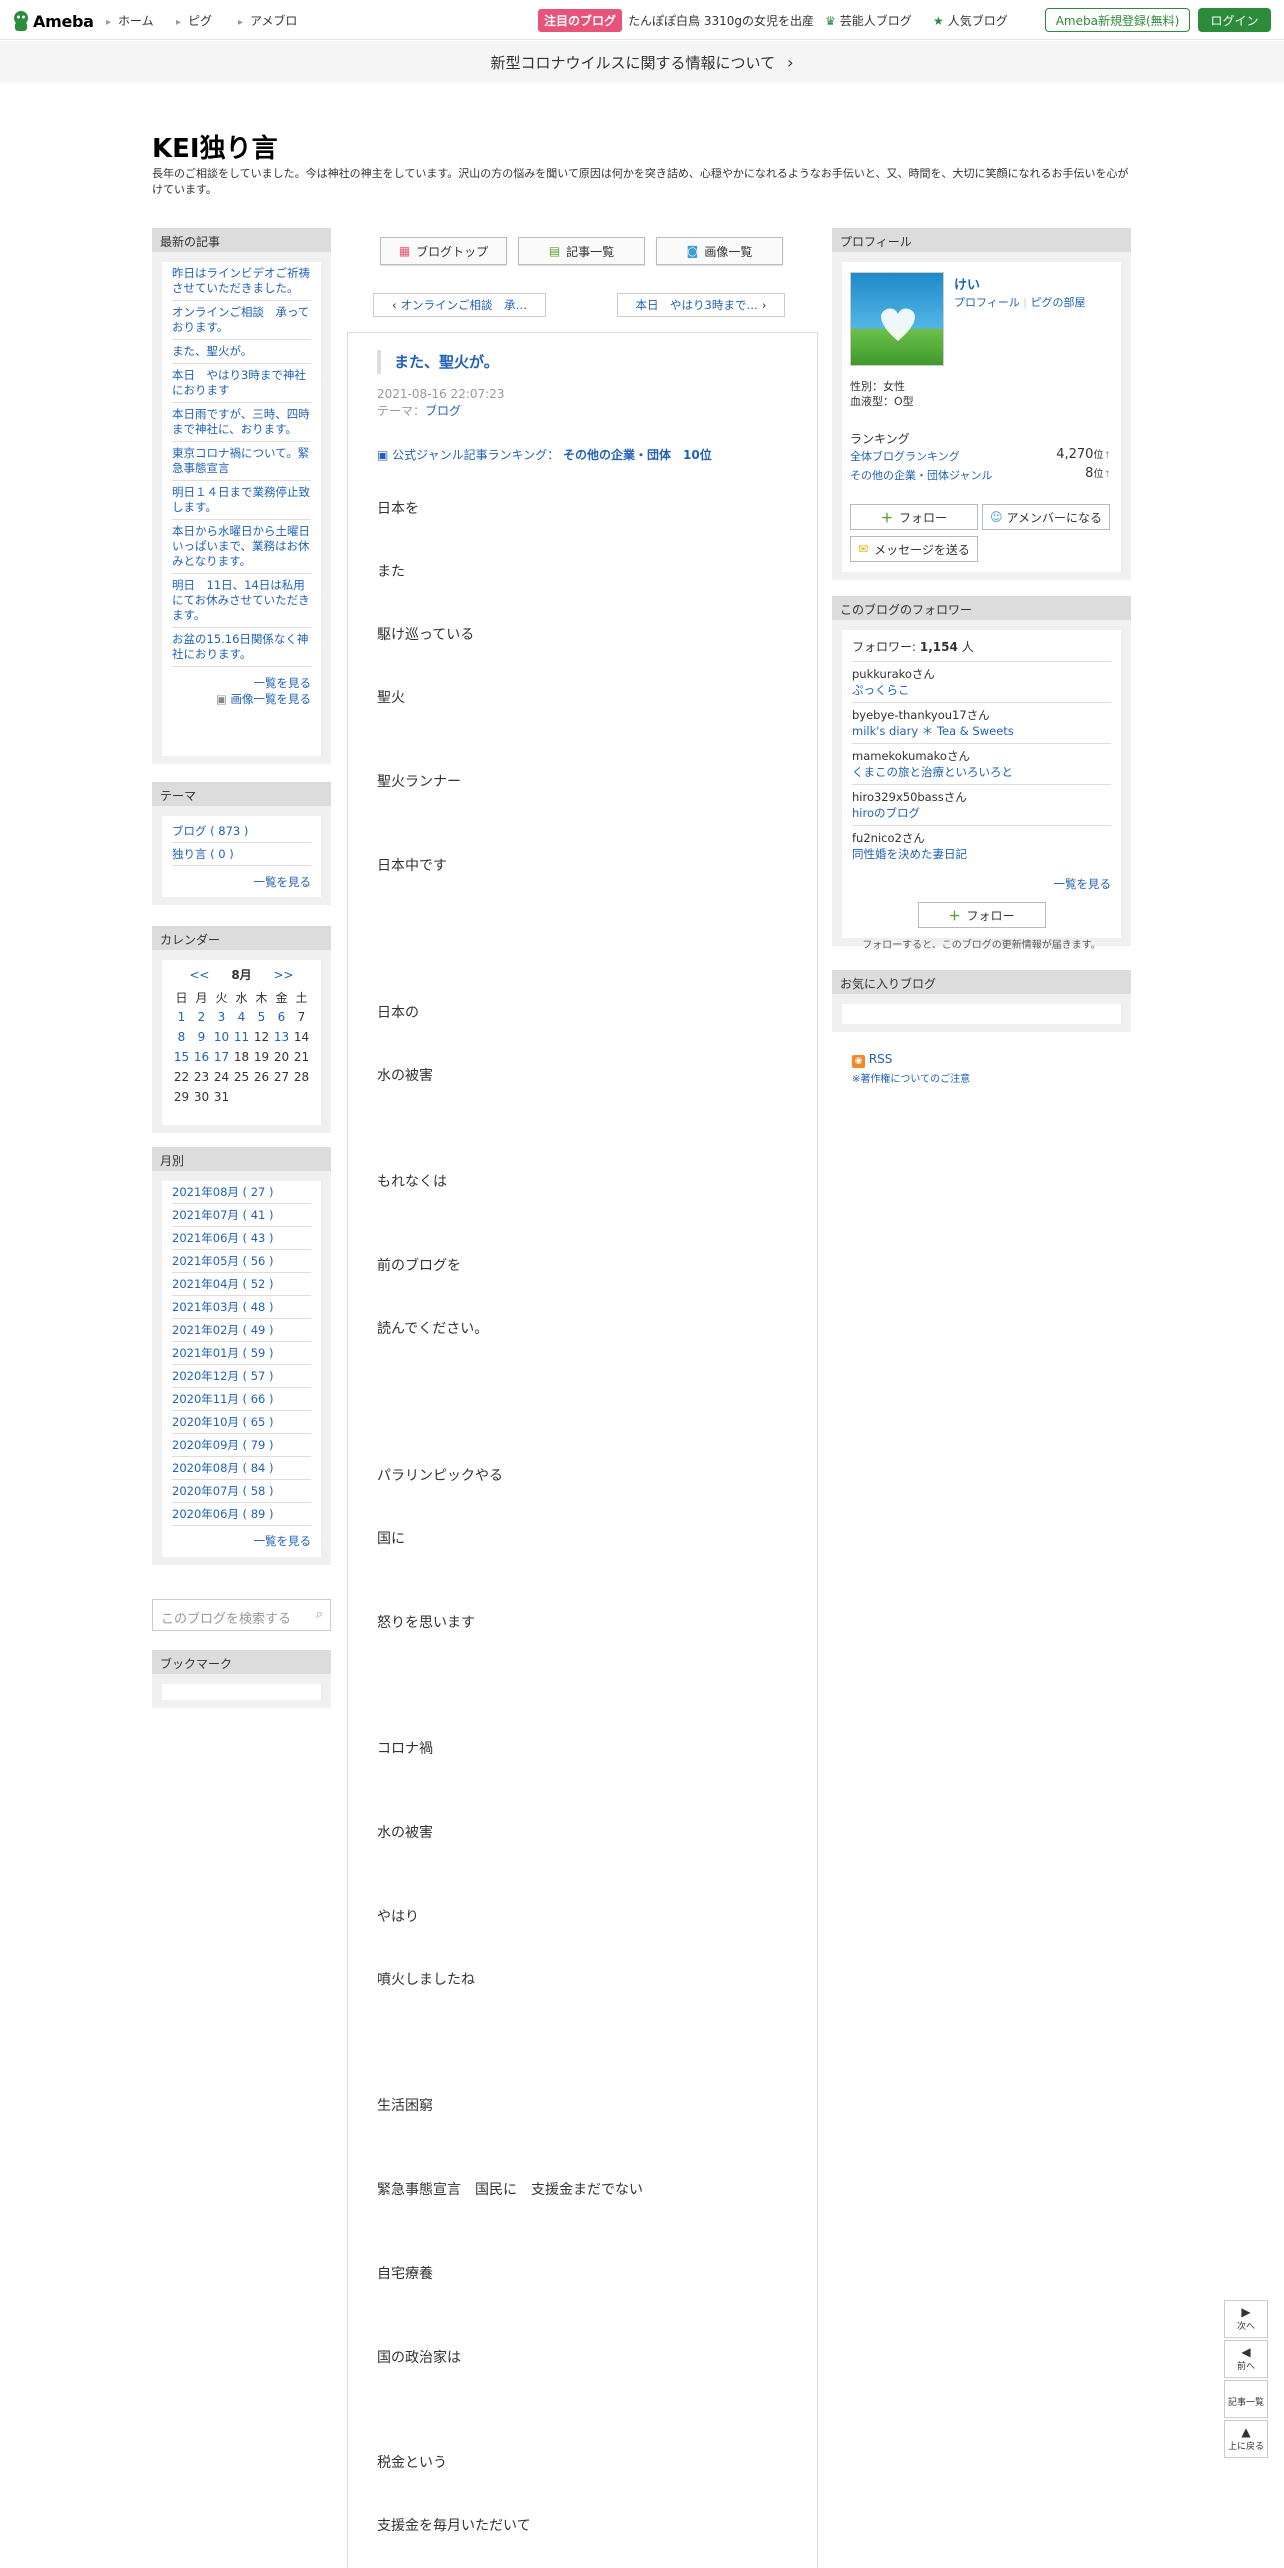 This screenshot has height=2568, width=1284. I want to click on float-next-button: ▶ 次へ, so click(1246, 2319).